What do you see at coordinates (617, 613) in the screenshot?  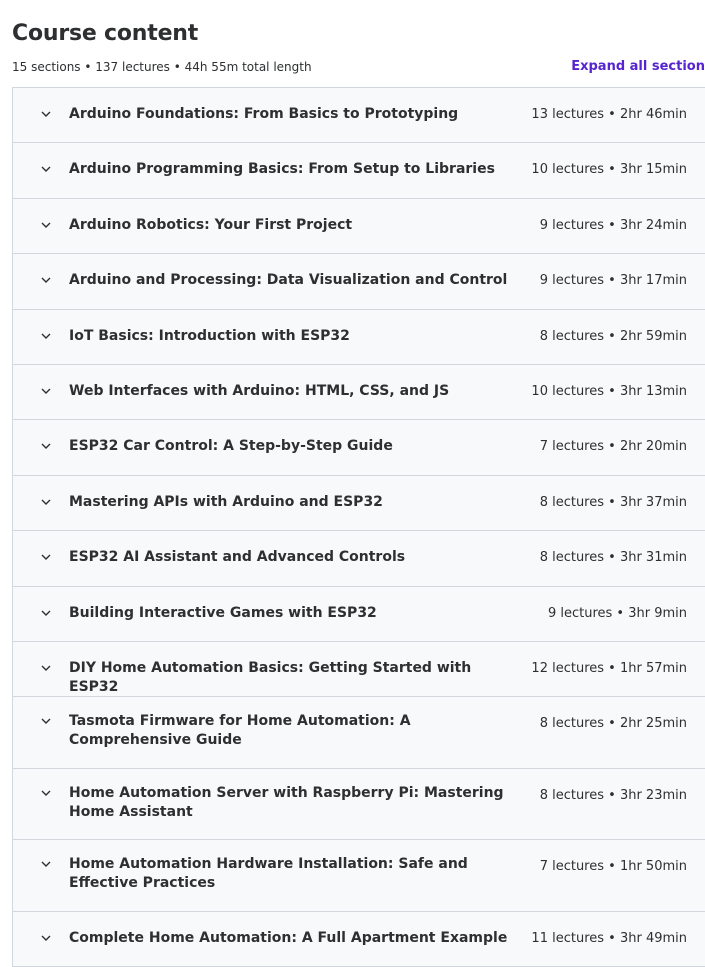 I see `section-meta: 9 lectures • 3hr 9min` at bounding box center [617, 613].